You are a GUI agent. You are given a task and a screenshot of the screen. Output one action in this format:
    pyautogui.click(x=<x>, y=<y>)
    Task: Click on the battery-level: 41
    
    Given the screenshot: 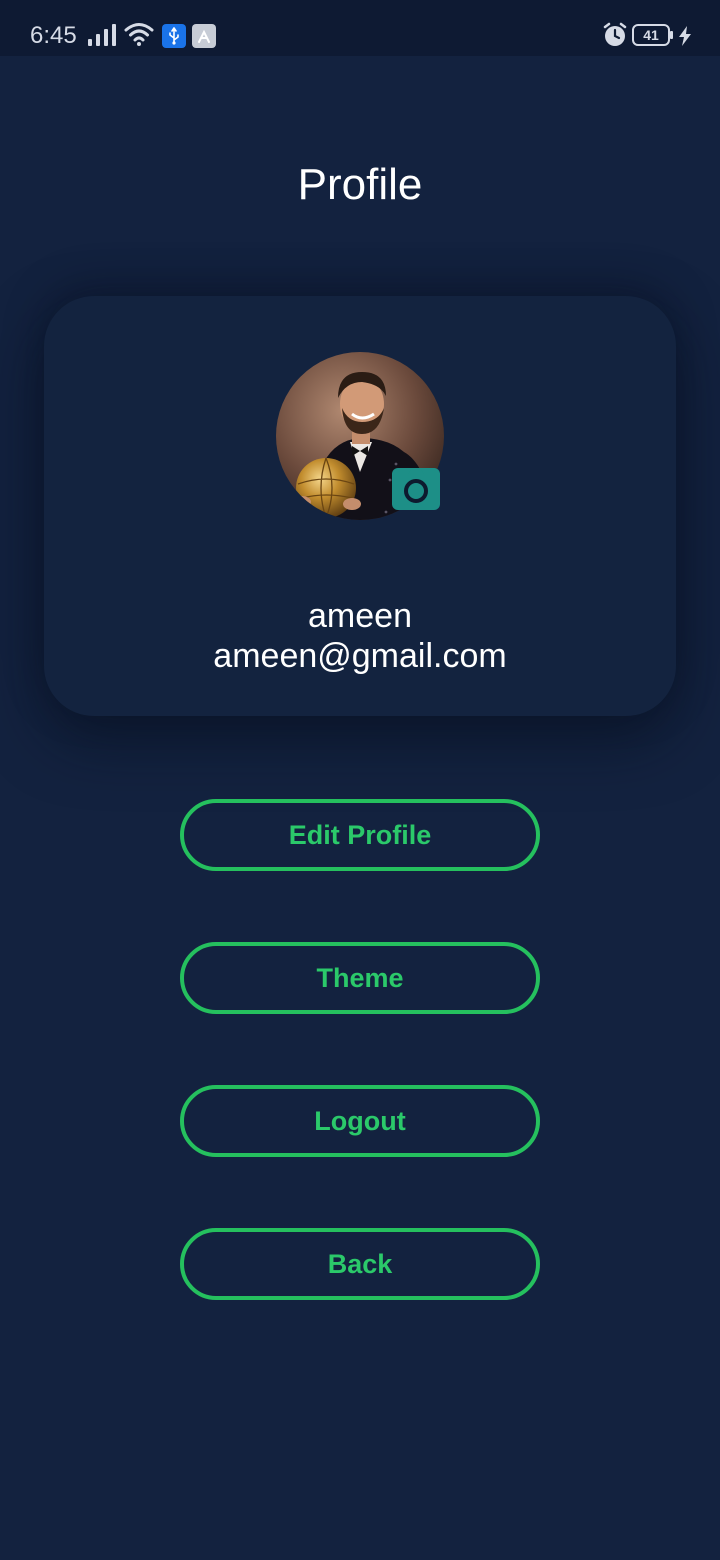 What is the action you would take?
    pyautogui.click(x=651, y=35)
    